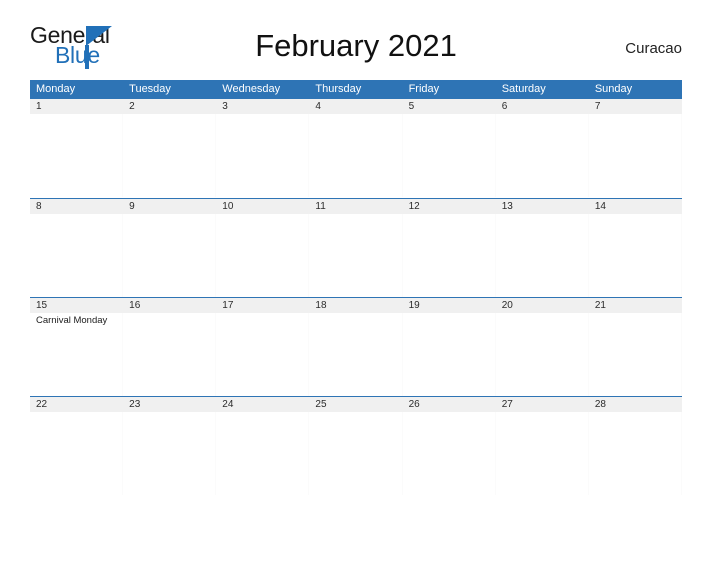  I want to click on date-number-band: 15 16 17 18 19 20 21, so click(356, 305).